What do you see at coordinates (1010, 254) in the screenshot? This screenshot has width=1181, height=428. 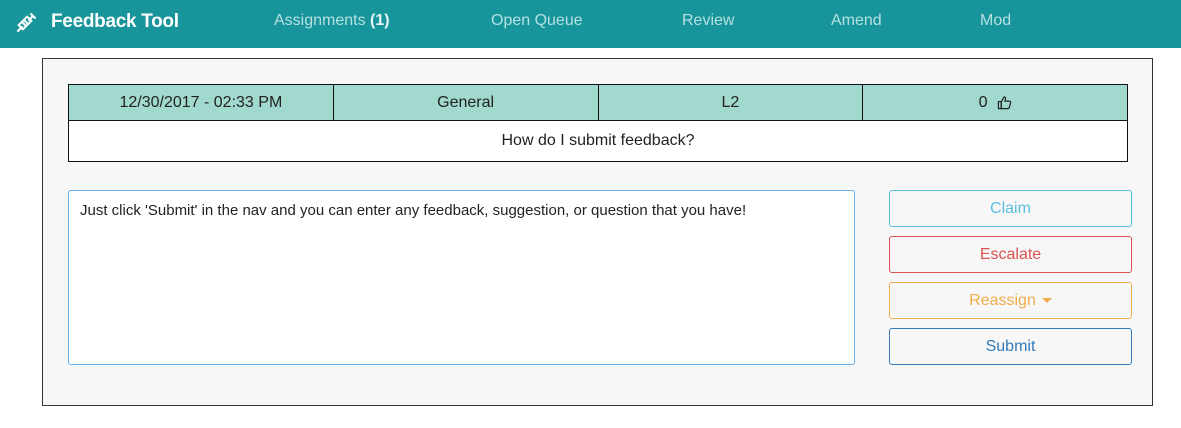 I see `escalate-button: Escalate` at bounding box center [1010, 254].